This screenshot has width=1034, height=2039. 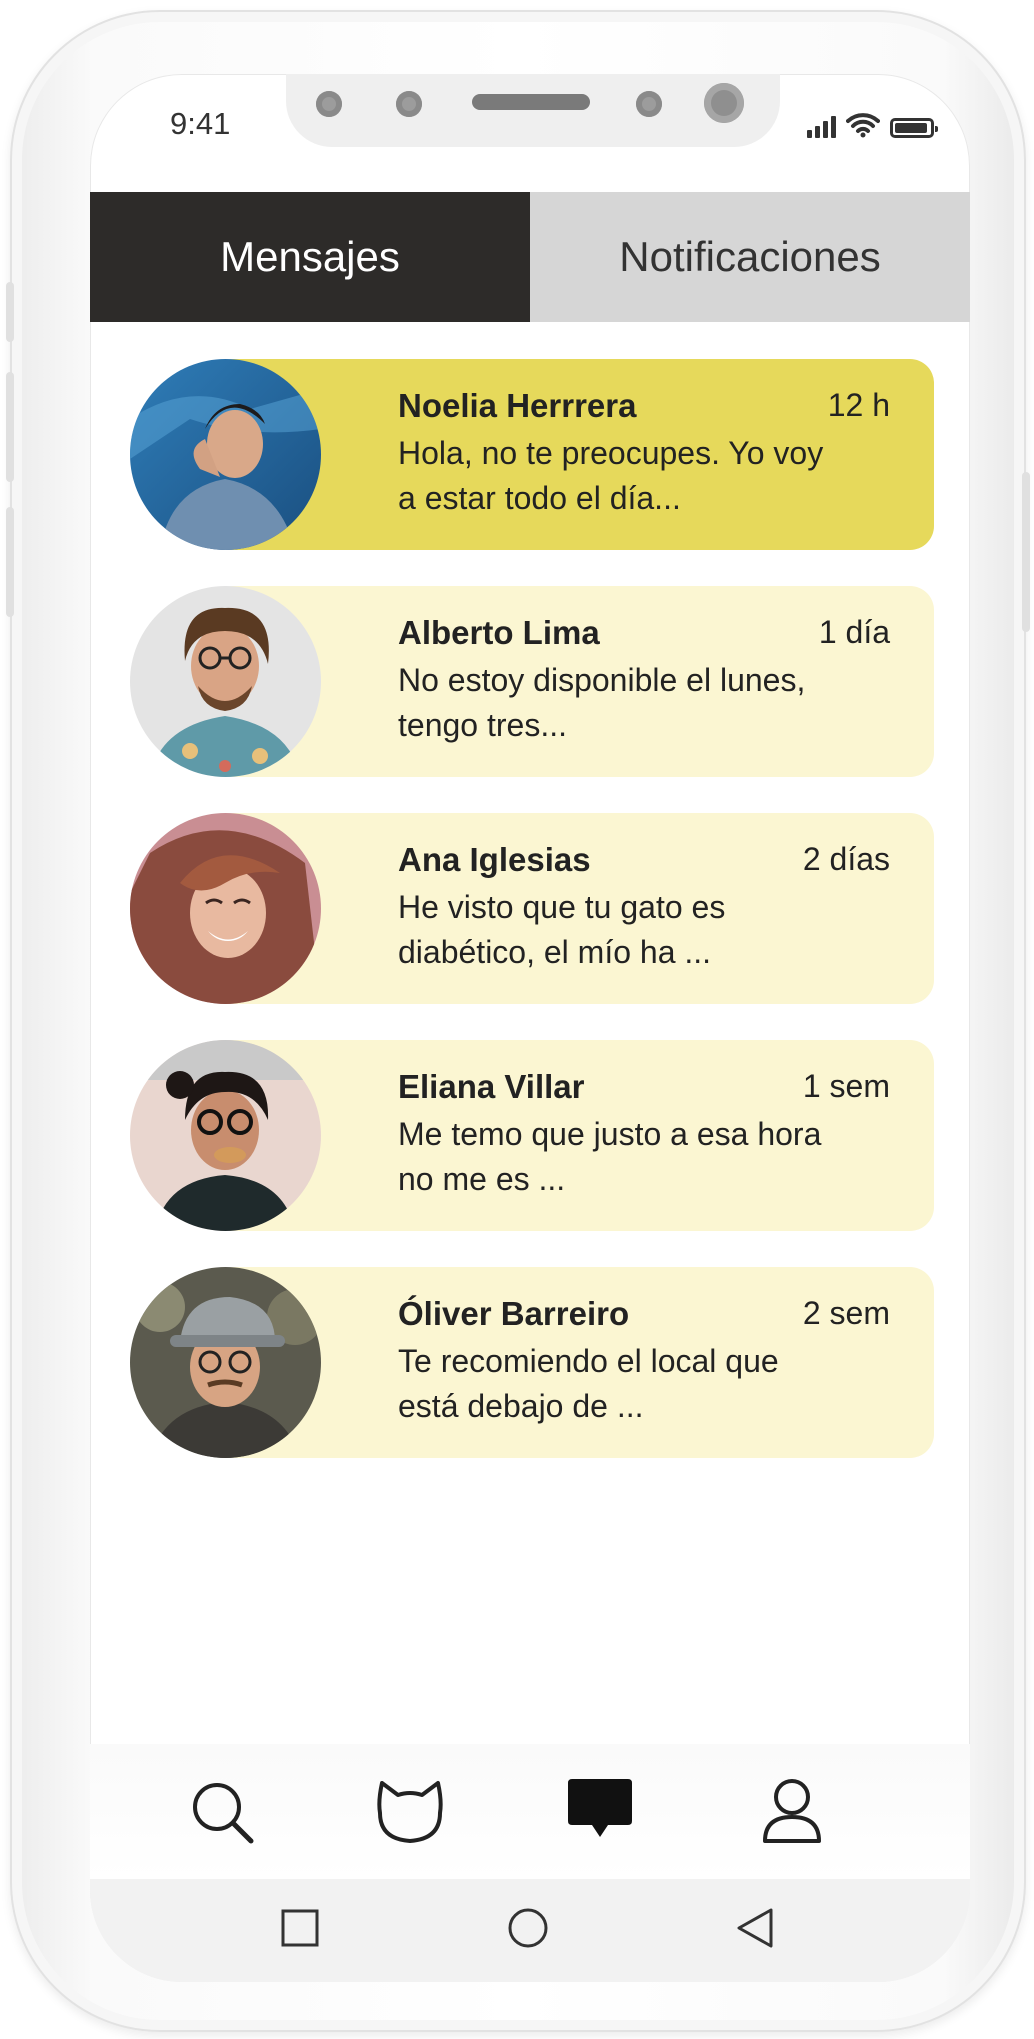 I want to click on system-nav, so click(x=530, y=1930).